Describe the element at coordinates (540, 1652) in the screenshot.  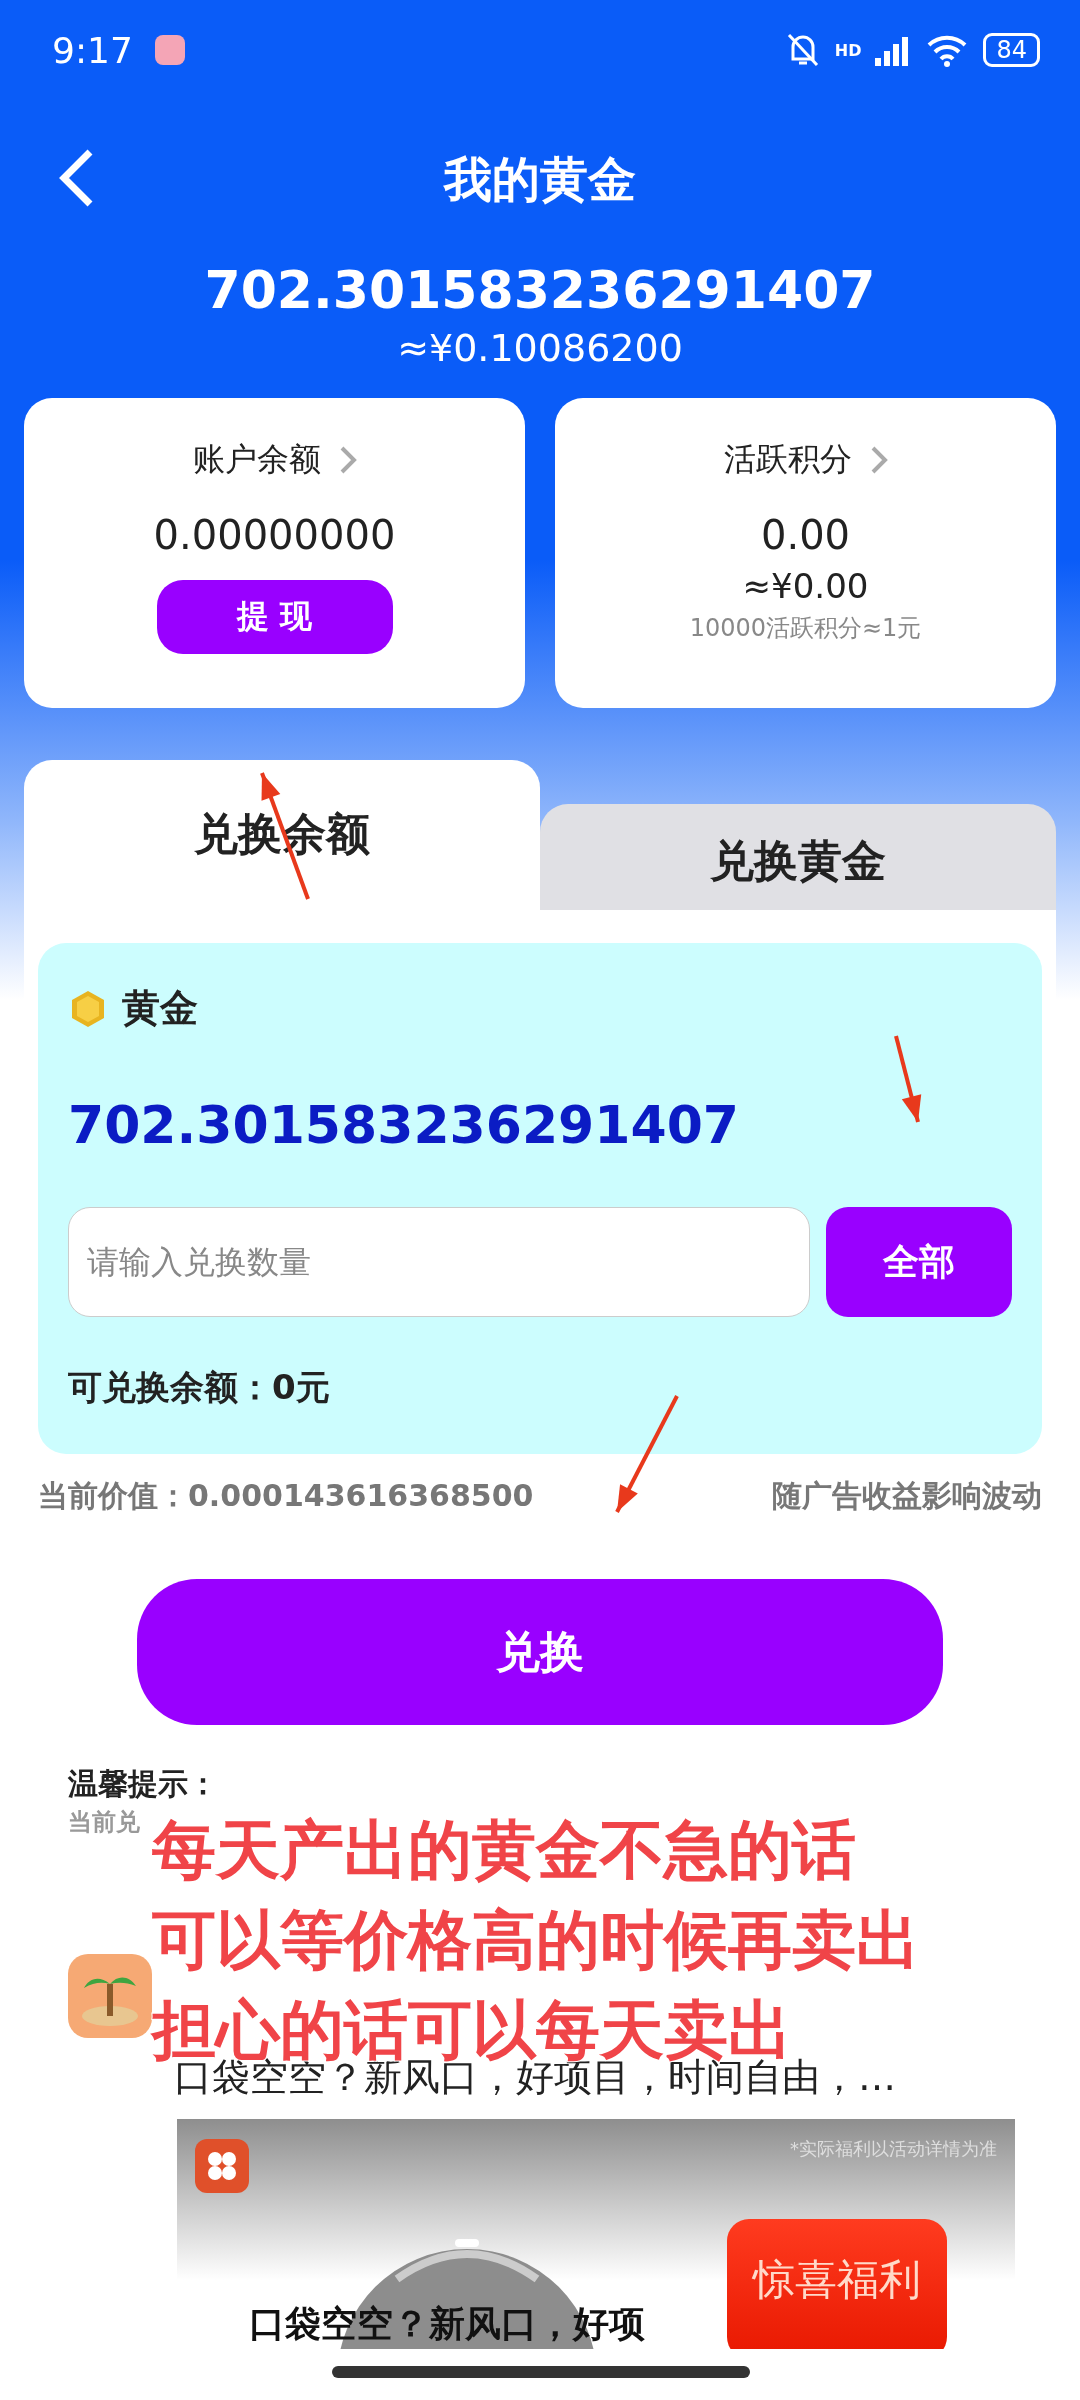
I see `exchange-button: 兑换` at that location.